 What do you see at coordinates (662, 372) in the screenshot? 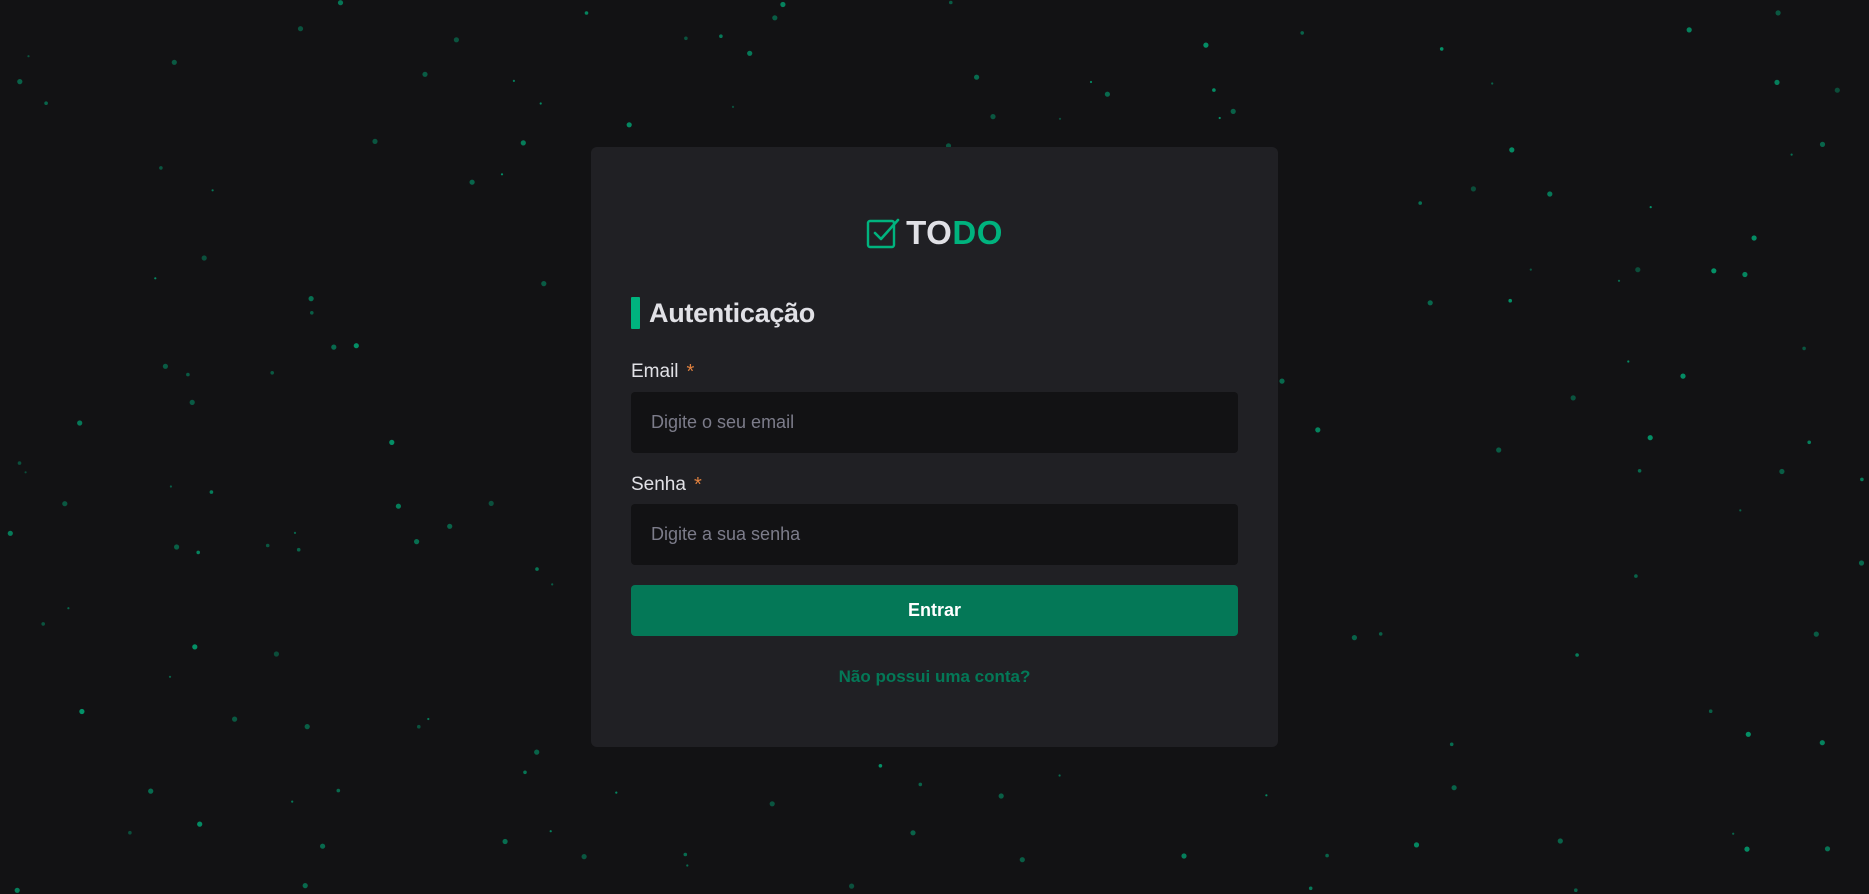
I see `email-label: Email *` at bounding box center [662, 372].